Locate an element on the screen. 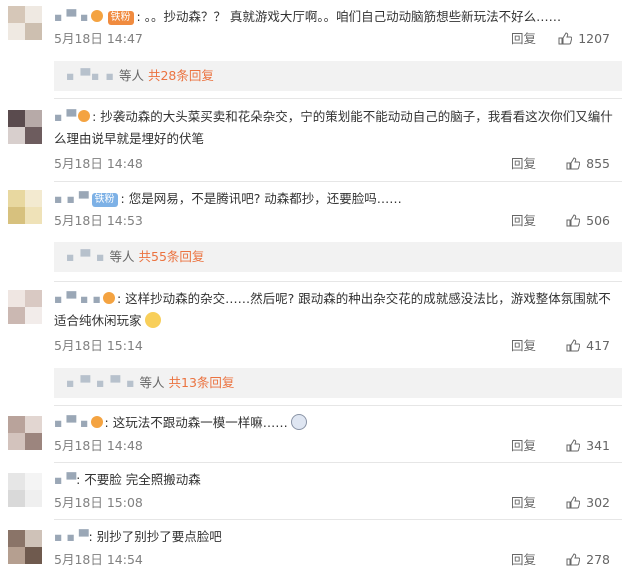 Image resolution: width=630 pixels, height=575 pixels. comment-text: 别抄了别抄了要点脸吧 is located at coordinates (159, 536).